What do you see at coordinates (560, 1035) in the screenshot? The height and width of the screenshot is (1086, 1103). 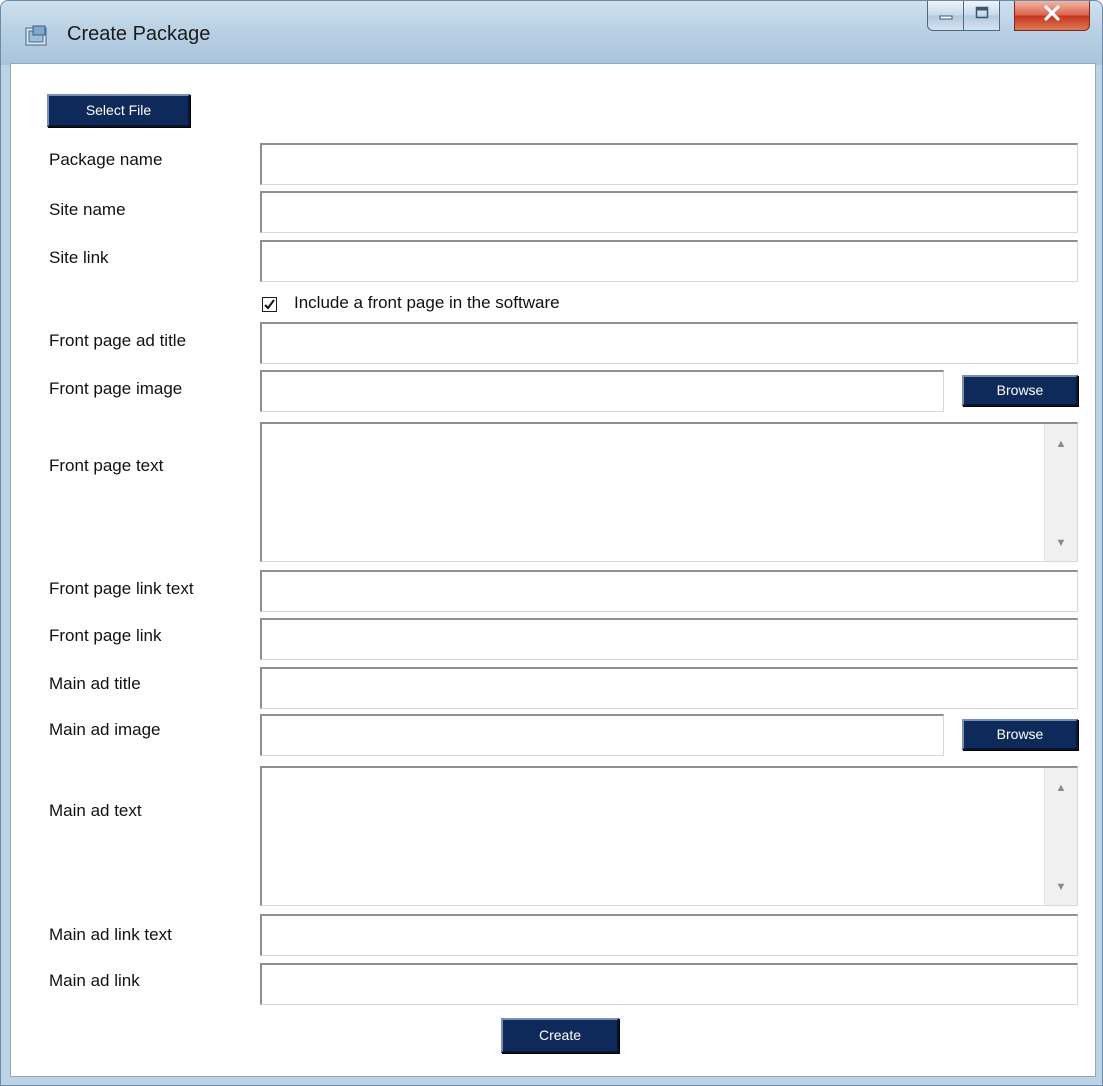 I see `create-button: Create` at bounding box center [560, 1035].